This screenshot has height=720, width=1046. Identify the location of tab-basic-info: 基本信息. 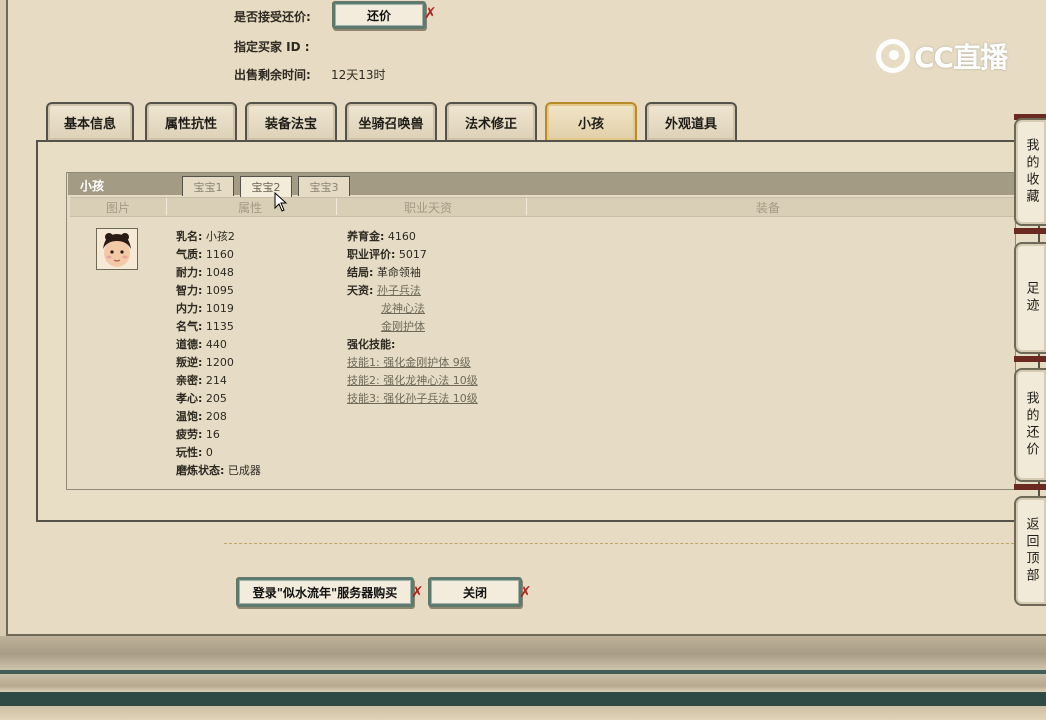
(90, 121).